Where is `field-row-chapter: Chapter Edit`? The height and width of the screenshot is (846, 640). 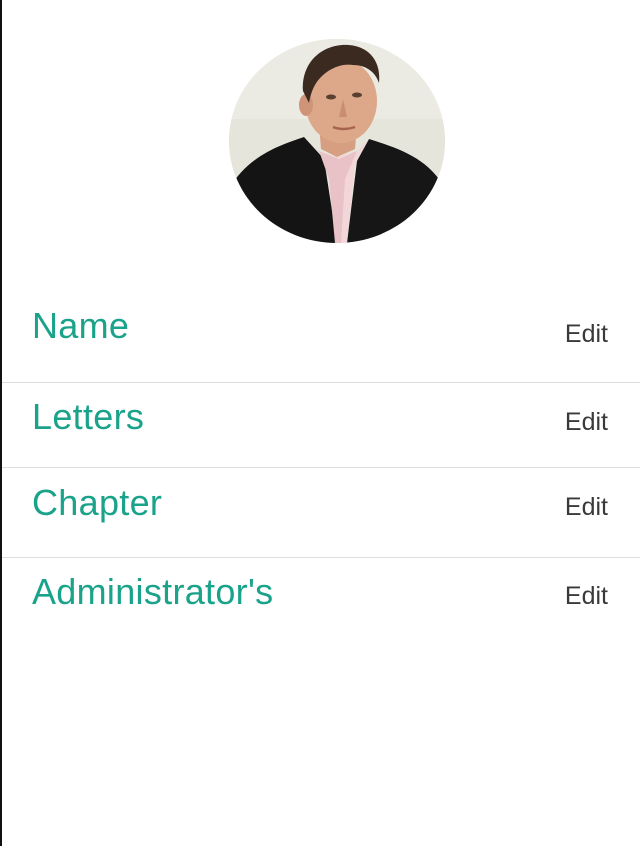
field-row-chapter: Chapter Edit is located at coordinates (321, 513).